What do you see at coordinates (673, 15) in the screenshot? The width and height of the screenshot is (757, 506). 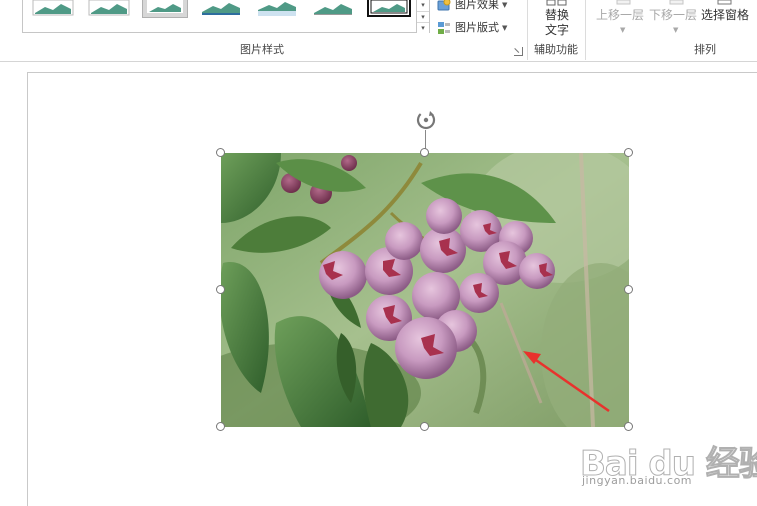 I see `send-backward-button: 下移一层` at bounding box center [673, 15].